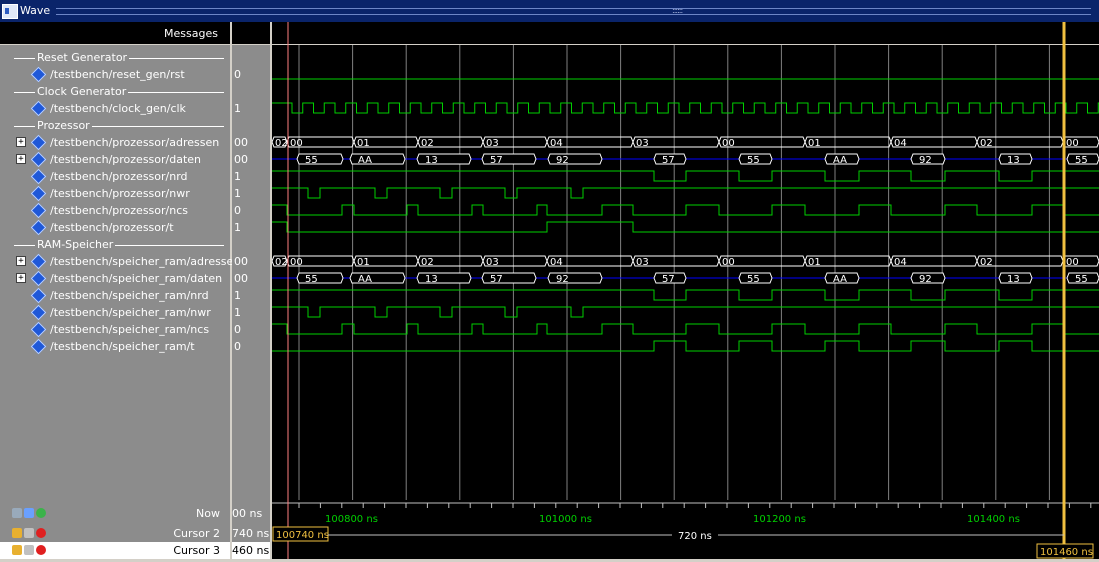 The image size is (1099, 562). Describe the element at coordinates (993, 519) in the screenshot. I see `timeline-label: 101400 ns` at that location.